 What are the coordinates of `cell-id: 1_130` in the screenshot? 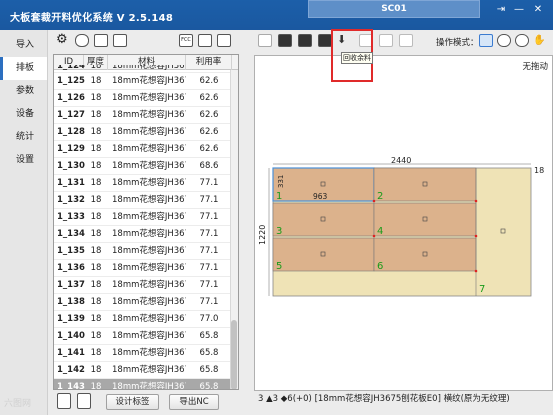 It's located at (71, 166).